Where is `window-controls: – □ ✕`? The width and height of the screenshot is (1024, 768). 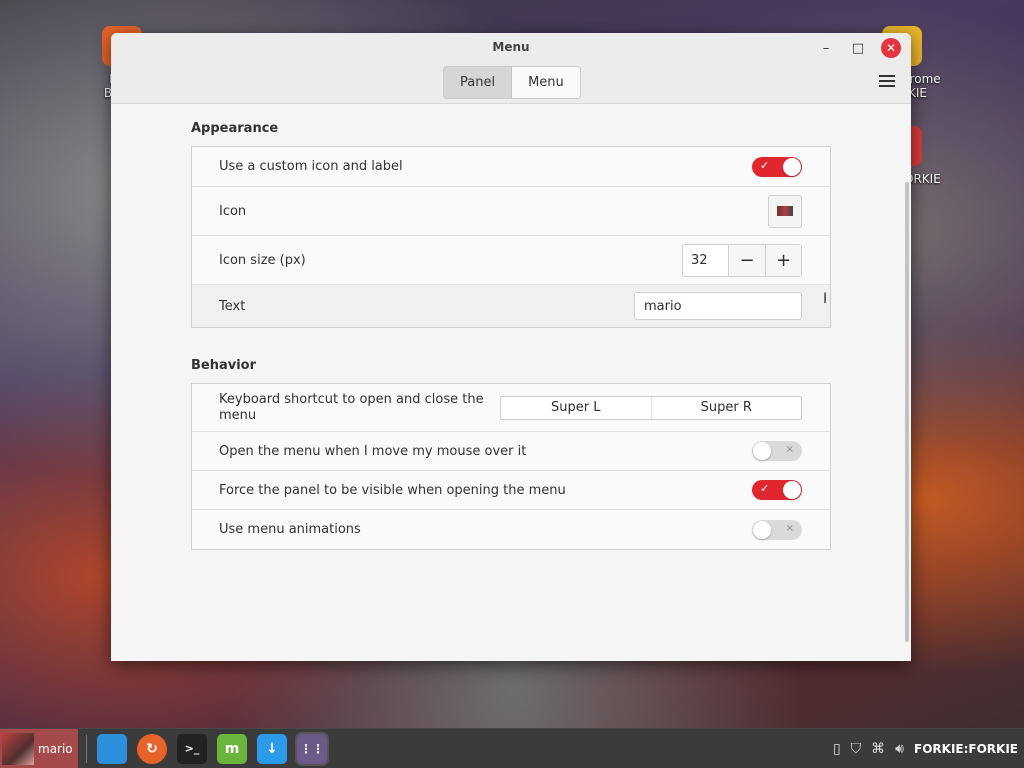 window-controls: – □ ✕ is located at coordinates (859, 48).